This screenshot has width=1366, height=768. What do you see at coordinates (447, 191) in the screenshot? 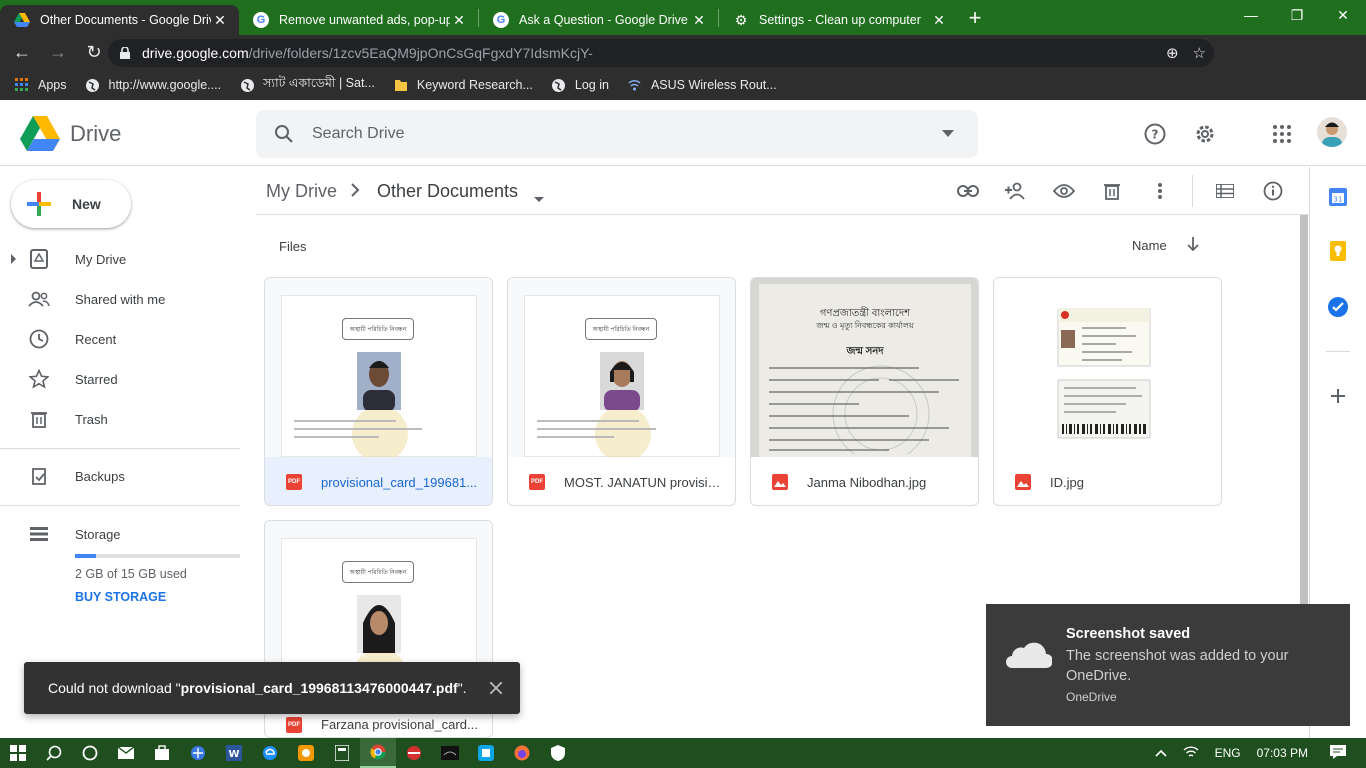
I see `breadcrumb-current-folder: Other Documents` at bounding box center [447, 191].